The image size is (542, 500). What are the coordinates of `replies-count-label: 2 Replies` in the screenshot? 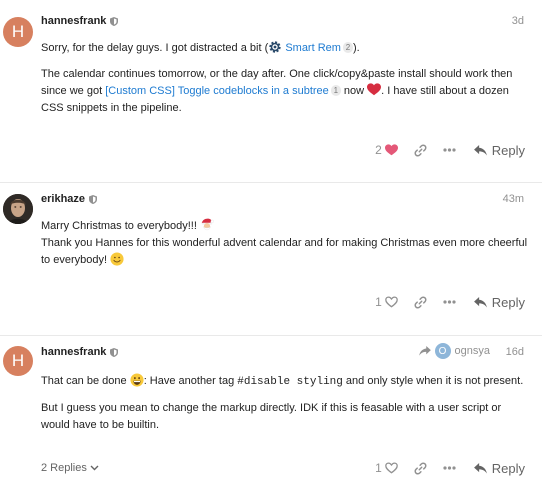 It's located at (64, 468).